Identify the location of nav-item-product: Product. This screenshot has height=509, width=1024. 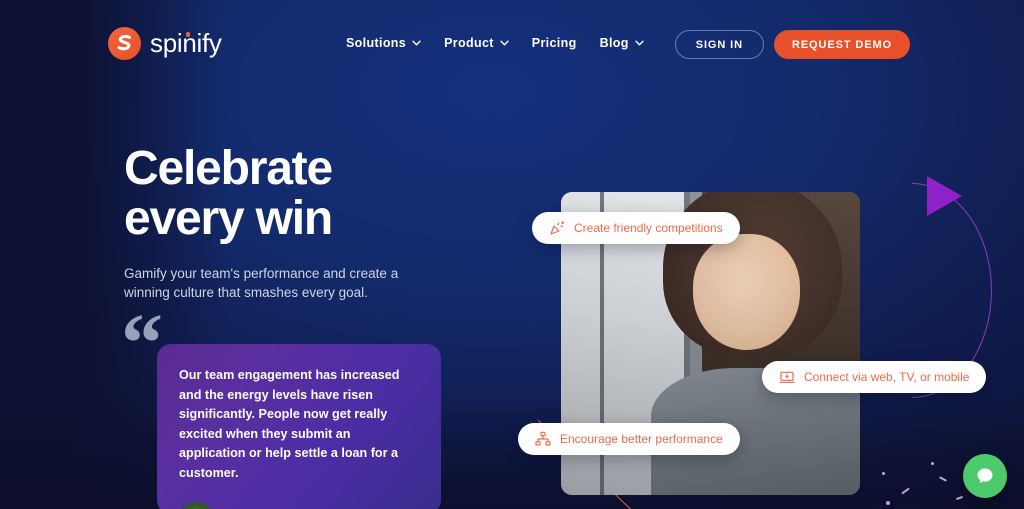
(476, 43).